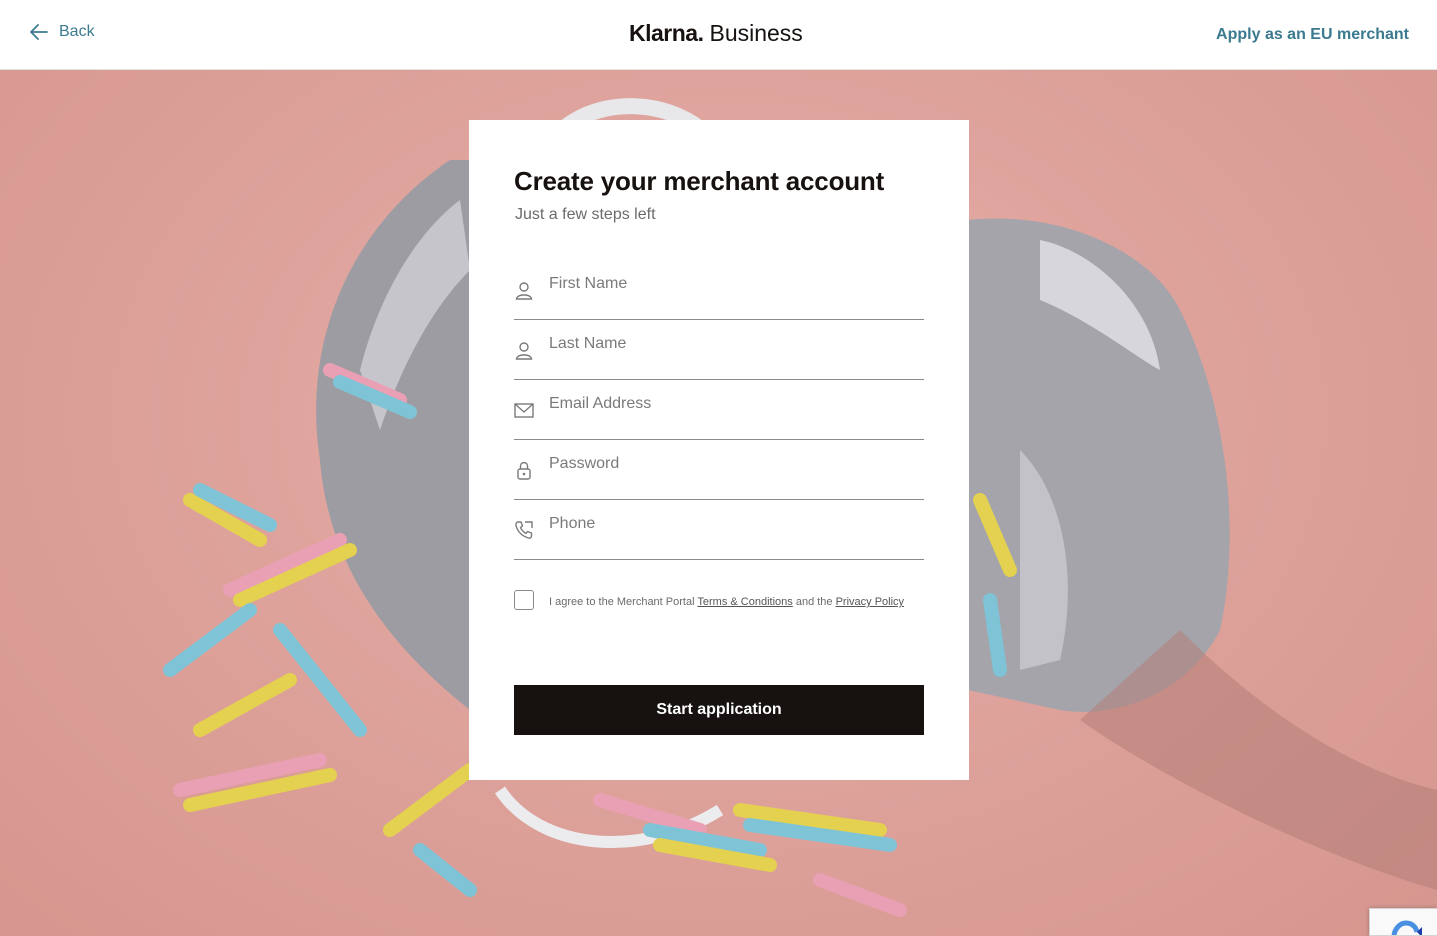 The image size is (1437, 936). What do you see at coordinates (666, 33) in the screenshot?
I see `logo-brand: Klarna.` at bounding box center [666, 33].